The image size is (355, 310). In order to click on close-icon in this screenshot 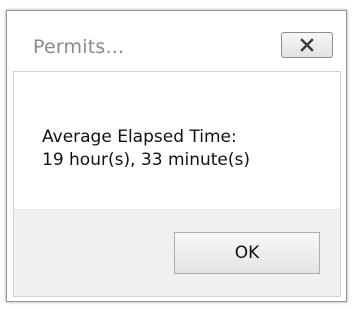, I will do `click(307, 45)`.